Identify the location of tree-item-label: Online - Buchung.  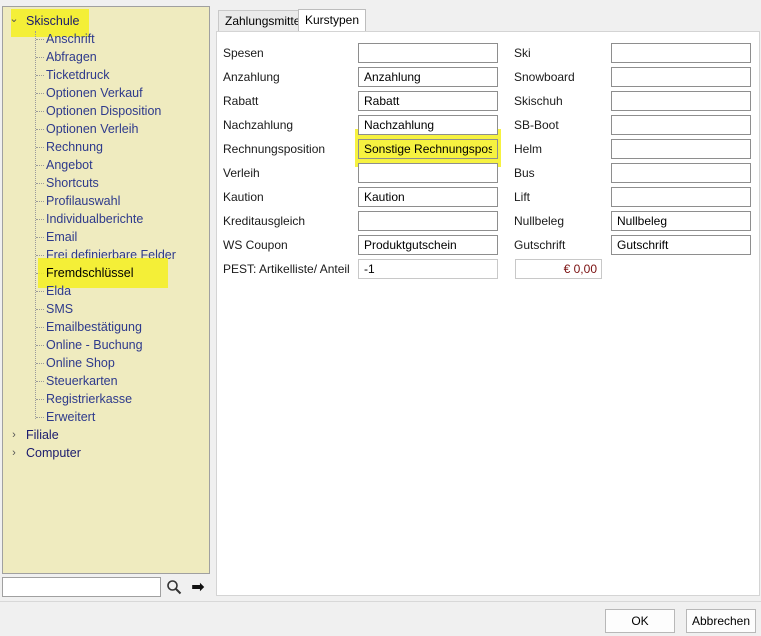
(94, 345).